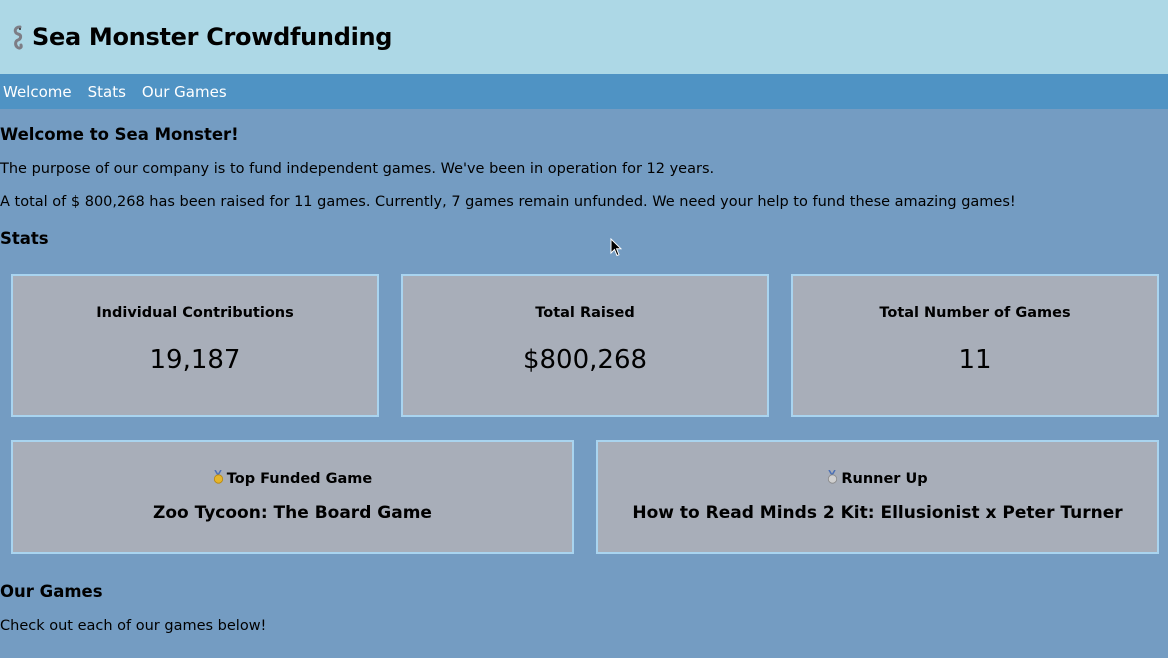 The height and width of the screenshot is (658, 1168). What do you see at coordinates (107, 92) in the screenshot?
I see `nav-link-stats: Stats` at bounding box center [107, 92].